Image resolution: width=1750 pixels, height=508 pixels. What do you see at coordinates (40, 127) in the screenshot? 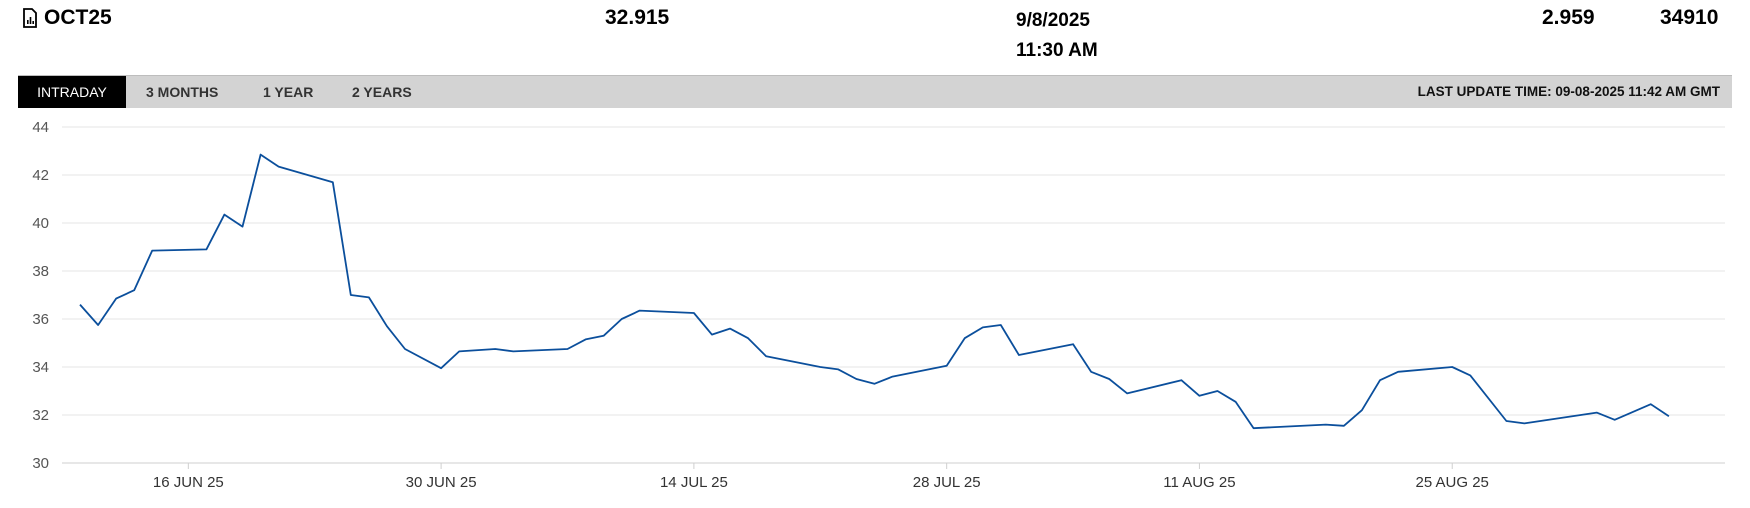
I see `y-tick-label: 44` at bounding box center [40, 127].